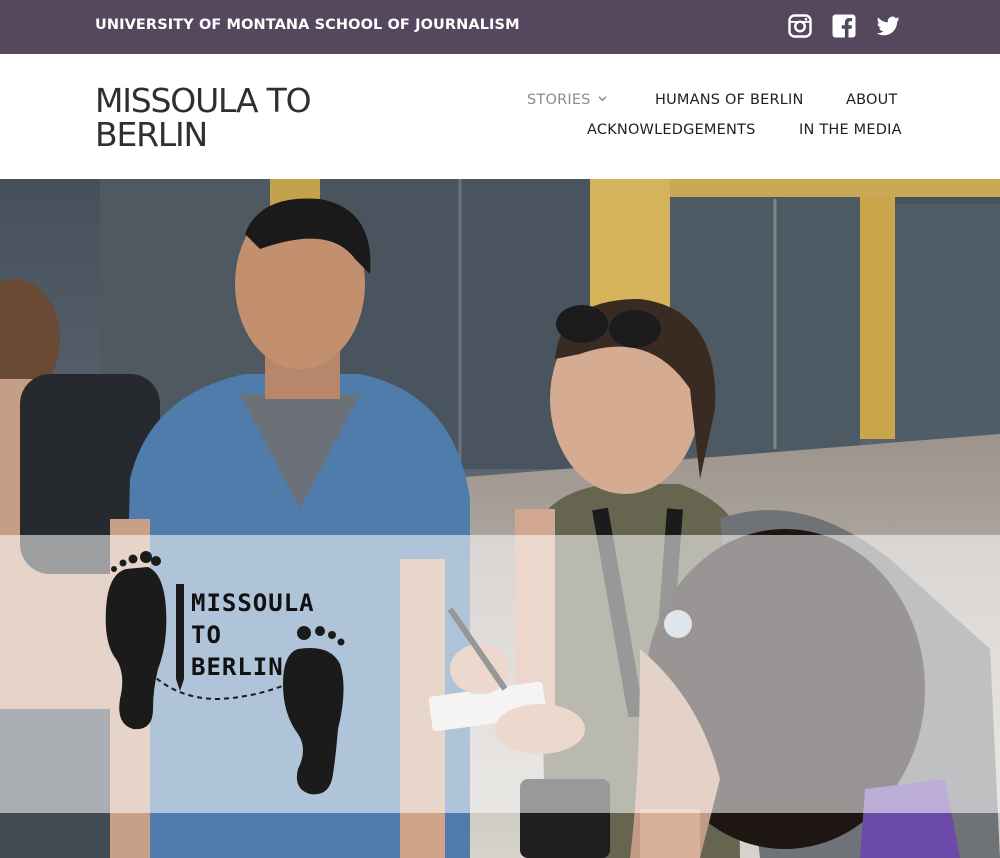 The width and height of the screenshot is (1000, 858). I want to click on logo-text-line-2: TO, so click(206, 635).